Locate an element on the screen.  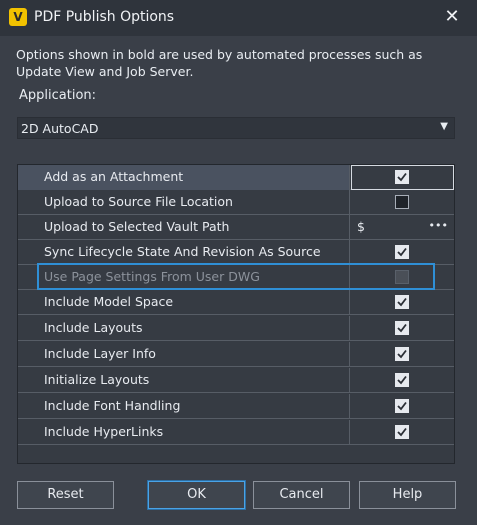
option-row-initialize-layouts: Initialize Layouts is located at coordinates (236, 380).